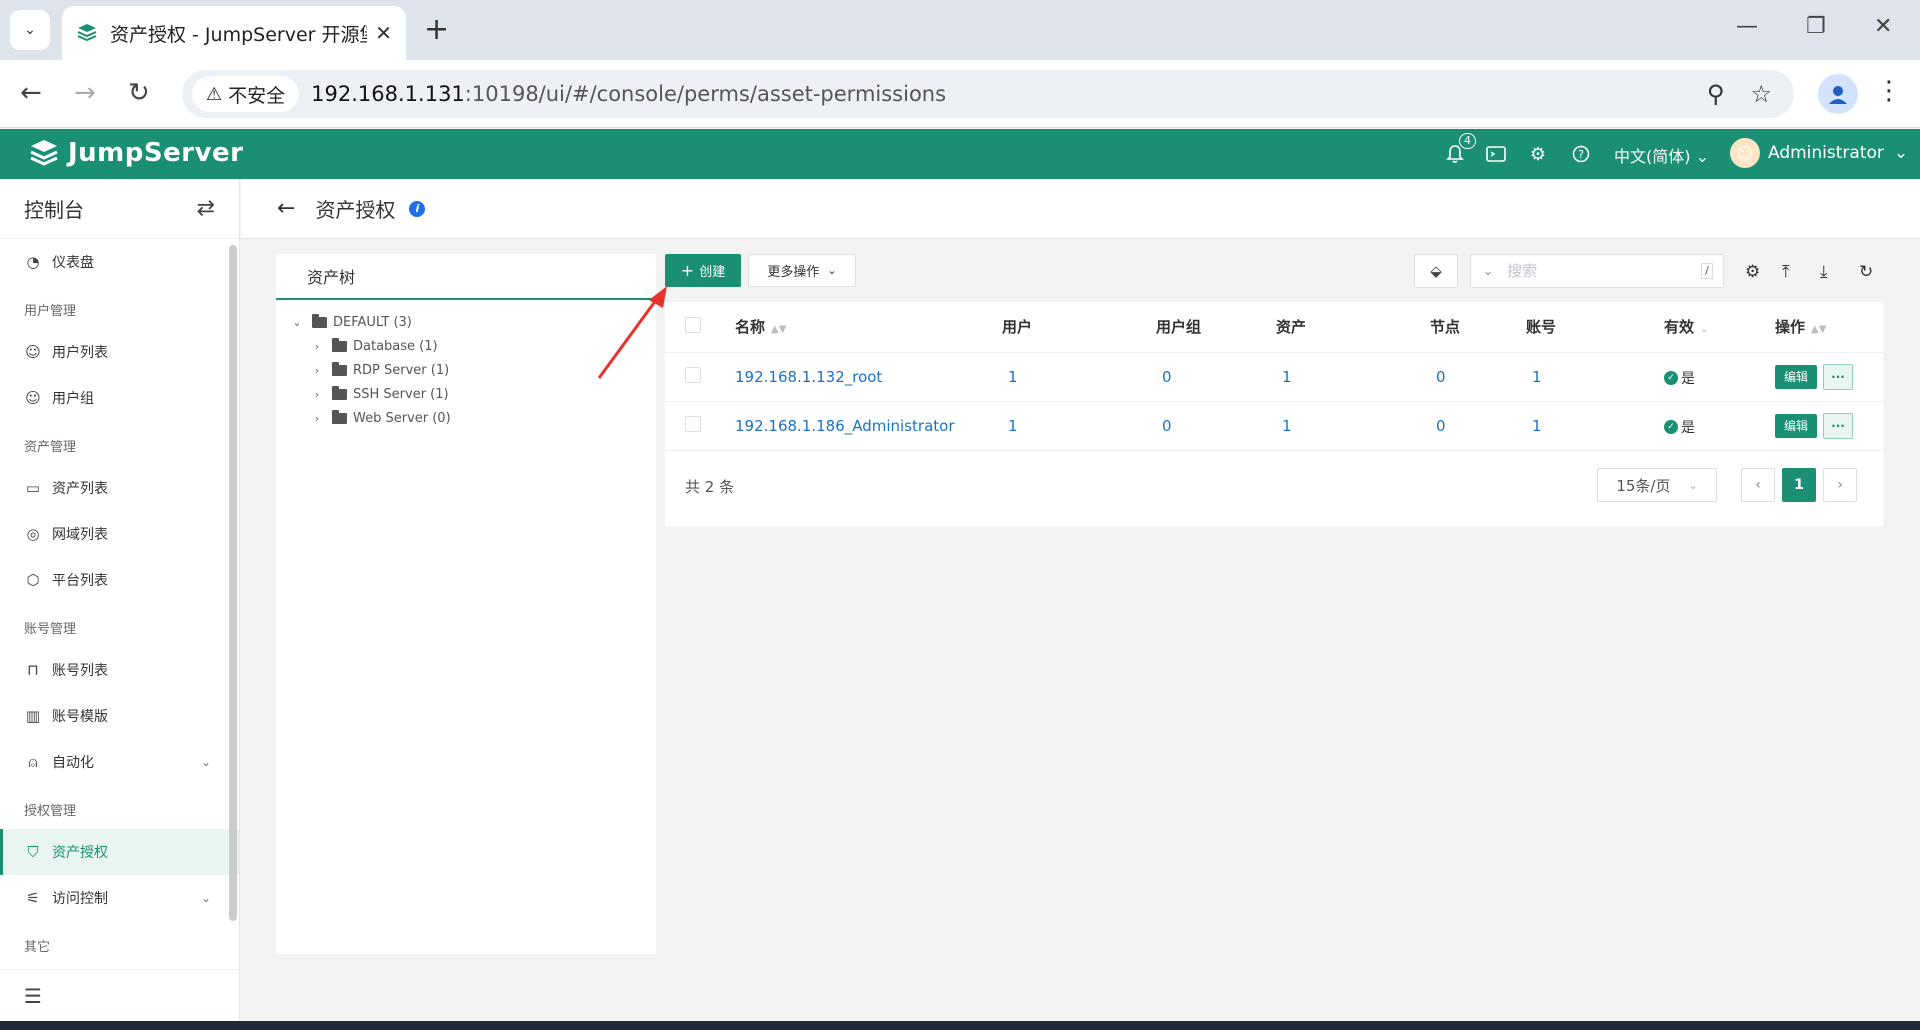 This screenshot has width=1920, height=1030. I want to click on sidebar-item-account-list: ⊓ 账号列表, so click(119, 670).